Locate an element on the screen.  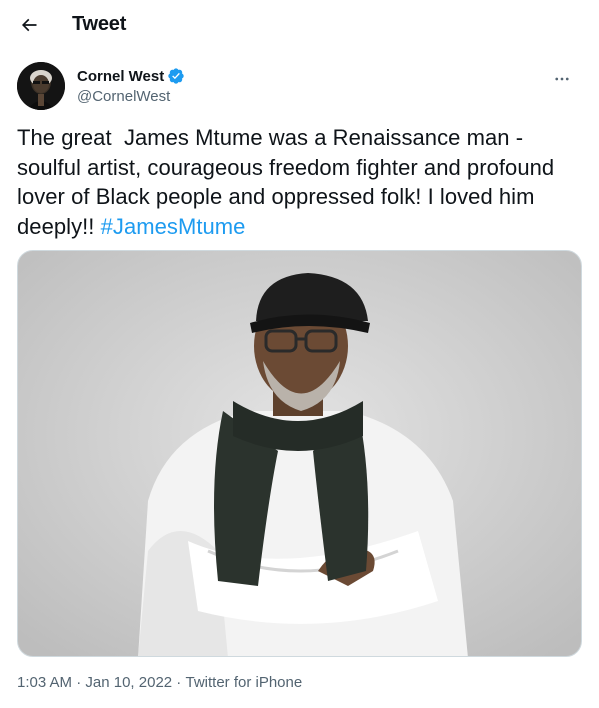
tweet-source: Twitter for iPhone is located at coordinates (243, 682).